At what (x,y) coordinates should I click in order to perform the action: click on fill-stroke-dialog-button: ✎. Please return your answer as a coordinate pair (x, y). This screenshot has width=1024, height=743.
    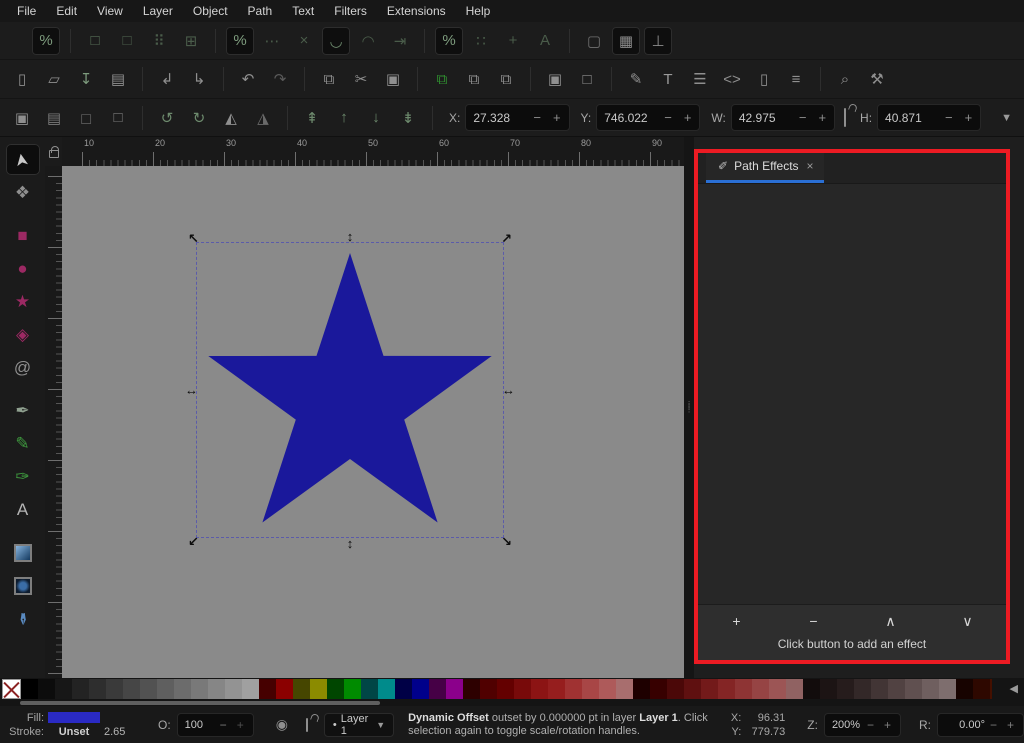
    Looking at the image, I should click on (636, 79).